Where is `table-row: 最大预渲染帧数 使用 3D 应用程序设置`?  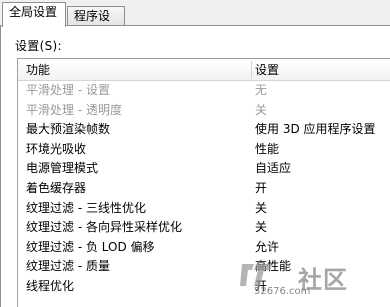
table-row: 最大预渲染帧数 使用 3D 应用程序设置 is located at coordinates (204, 130).